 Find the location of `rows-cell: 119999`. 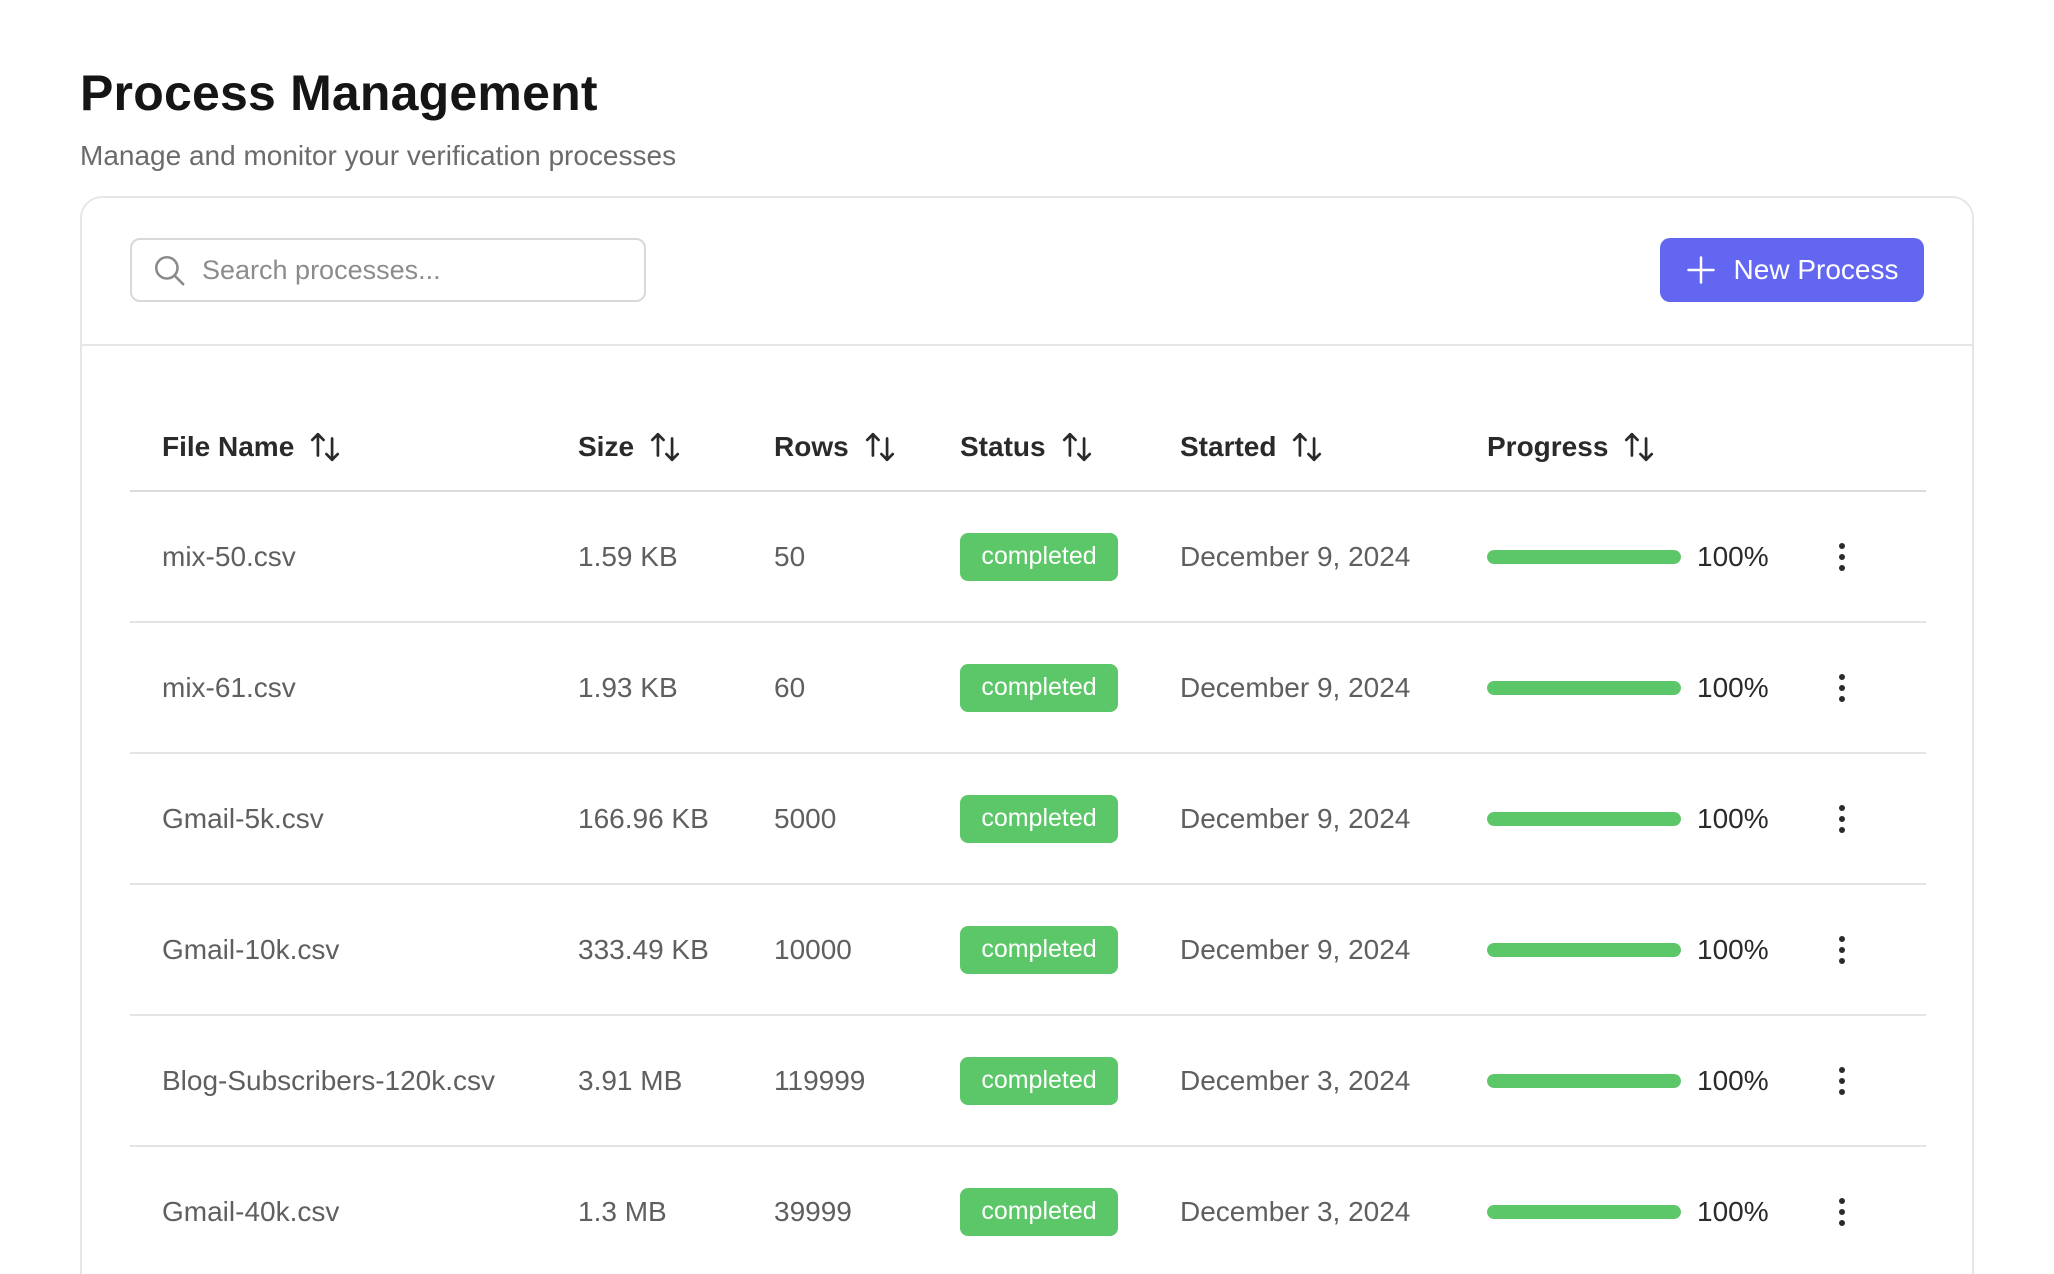

rows-cell: 119999 is located at coordinates (820, 1080).